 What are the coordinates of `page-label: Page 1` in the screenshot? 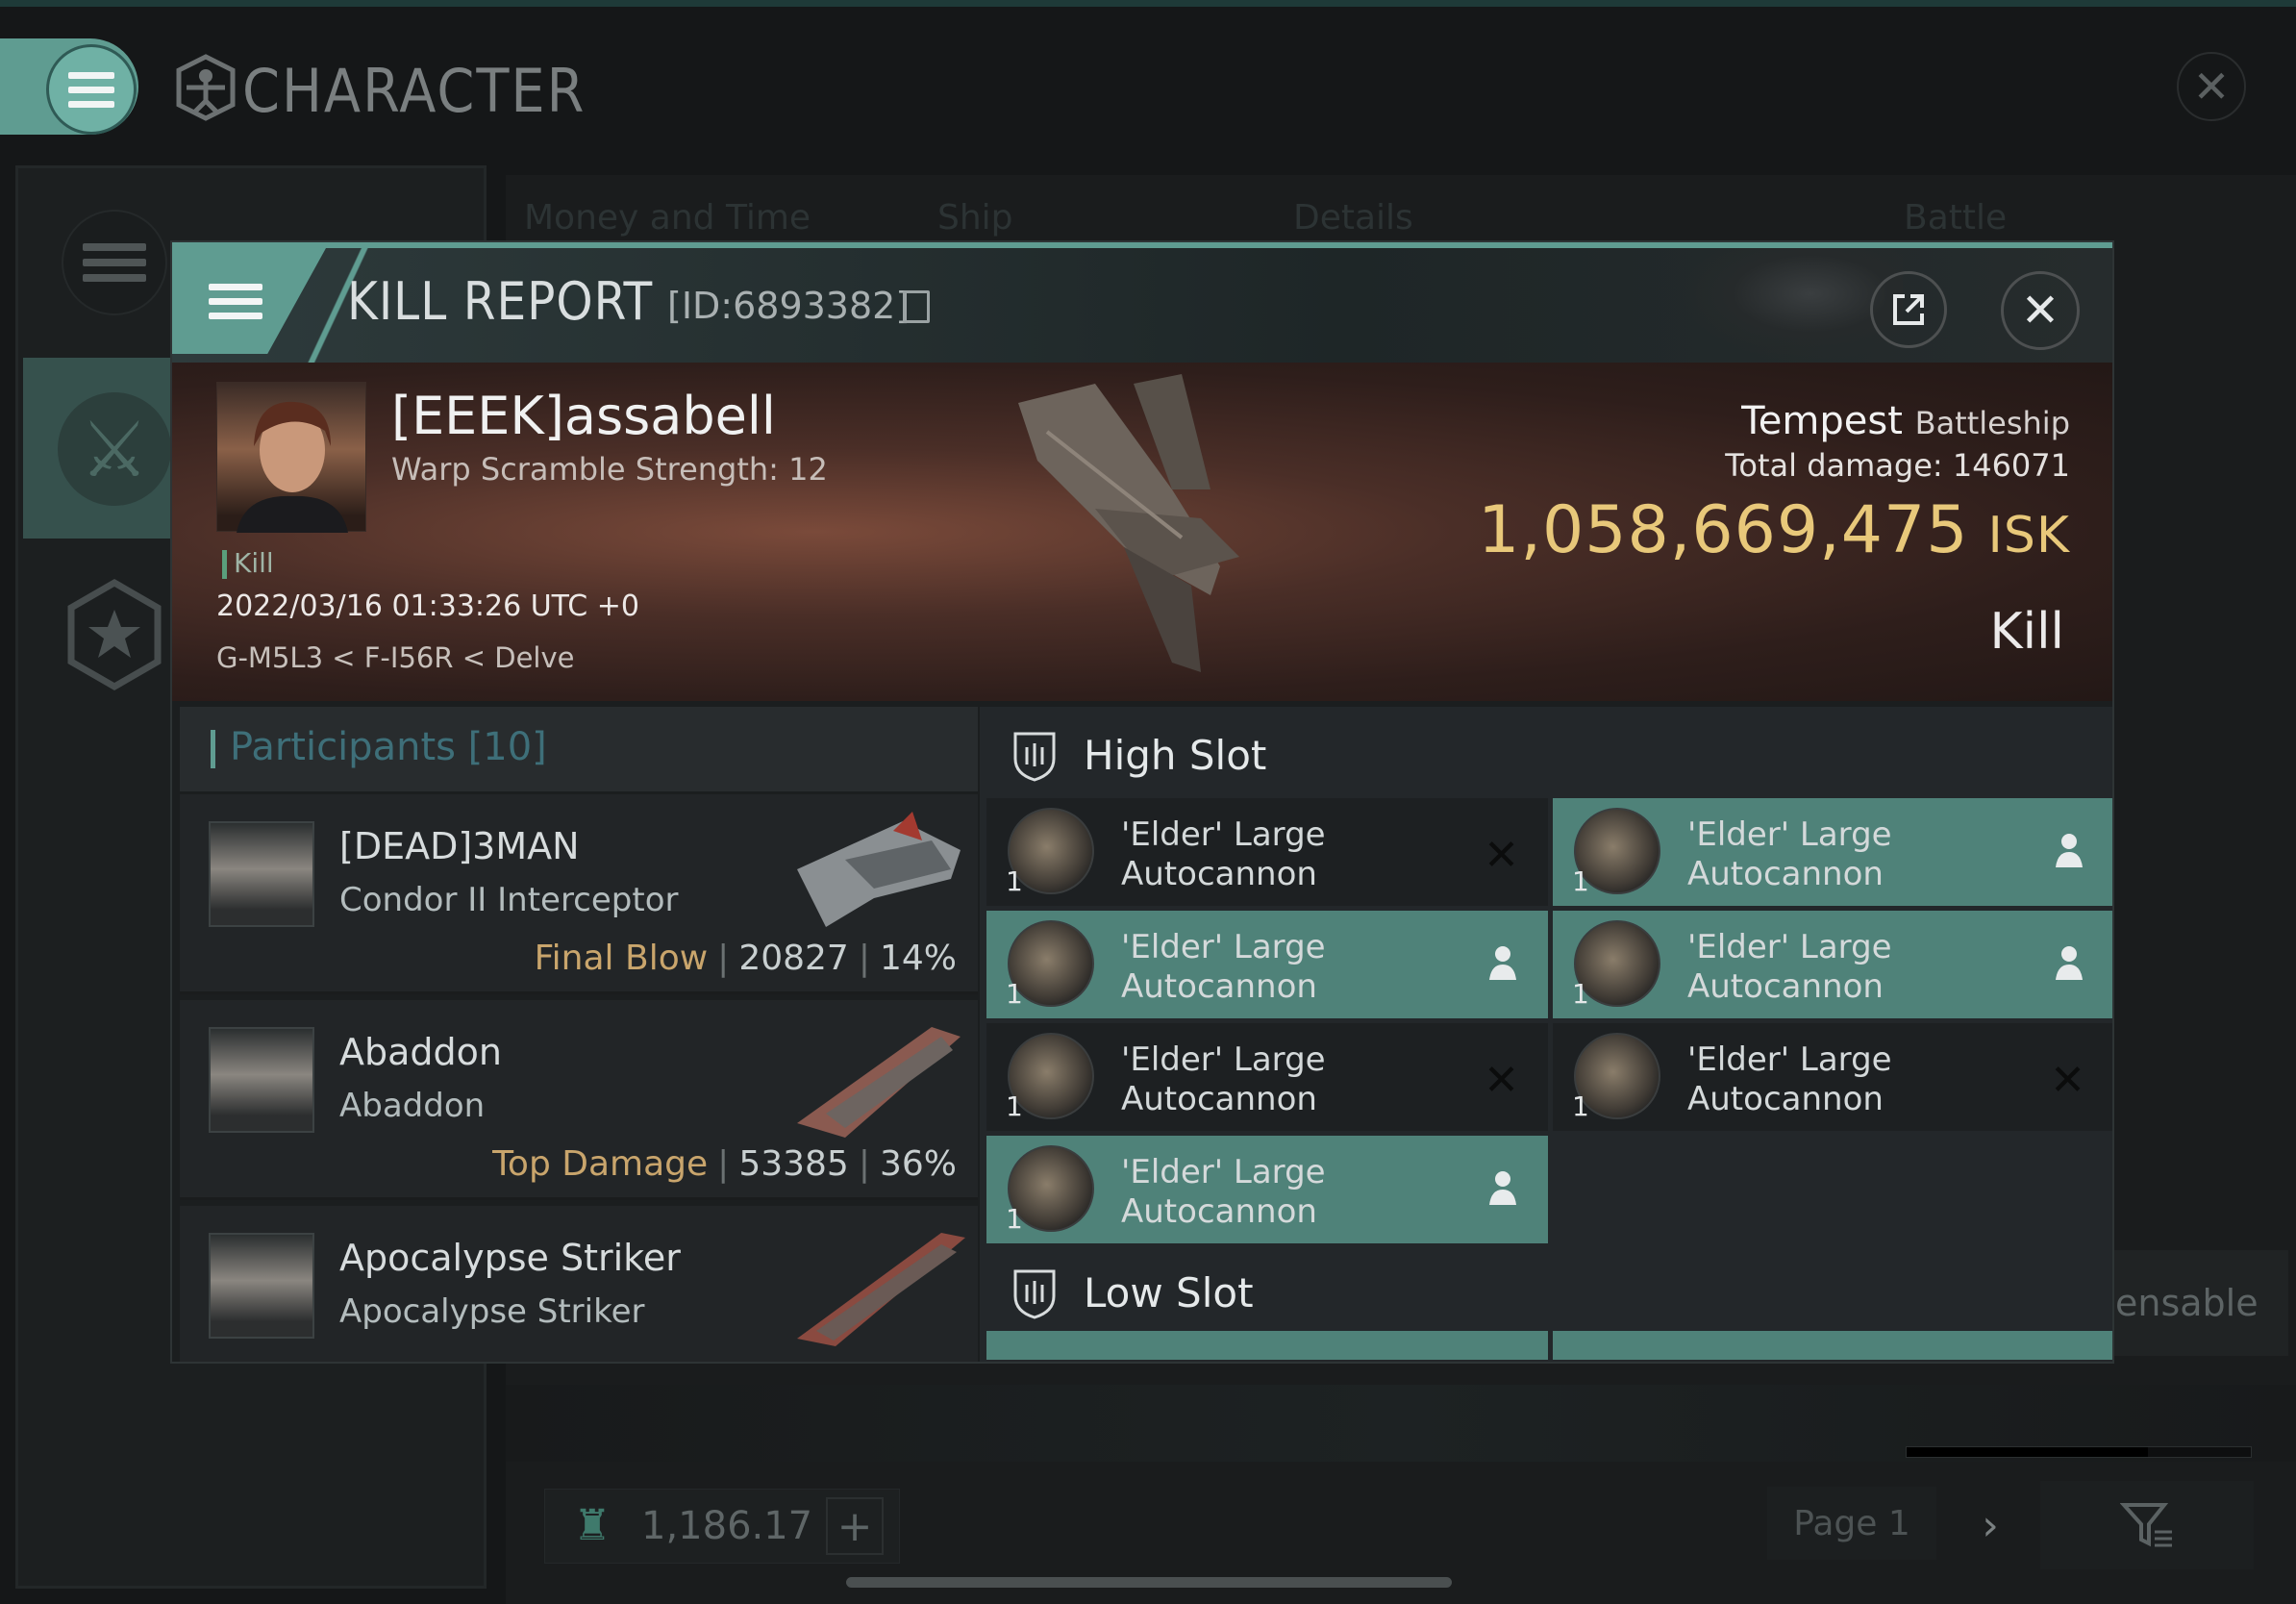 It's located at (1851, 1523).